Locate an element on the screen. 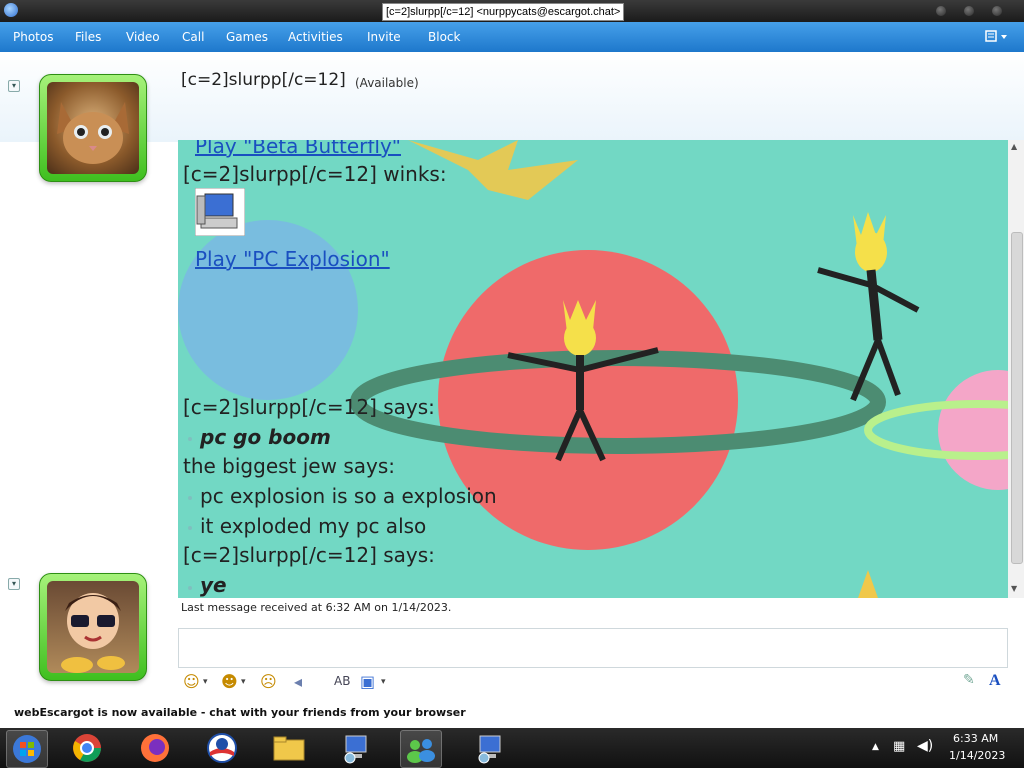  emoticon-dropdown-icon: ▾ is located at coordinates (205, 682).